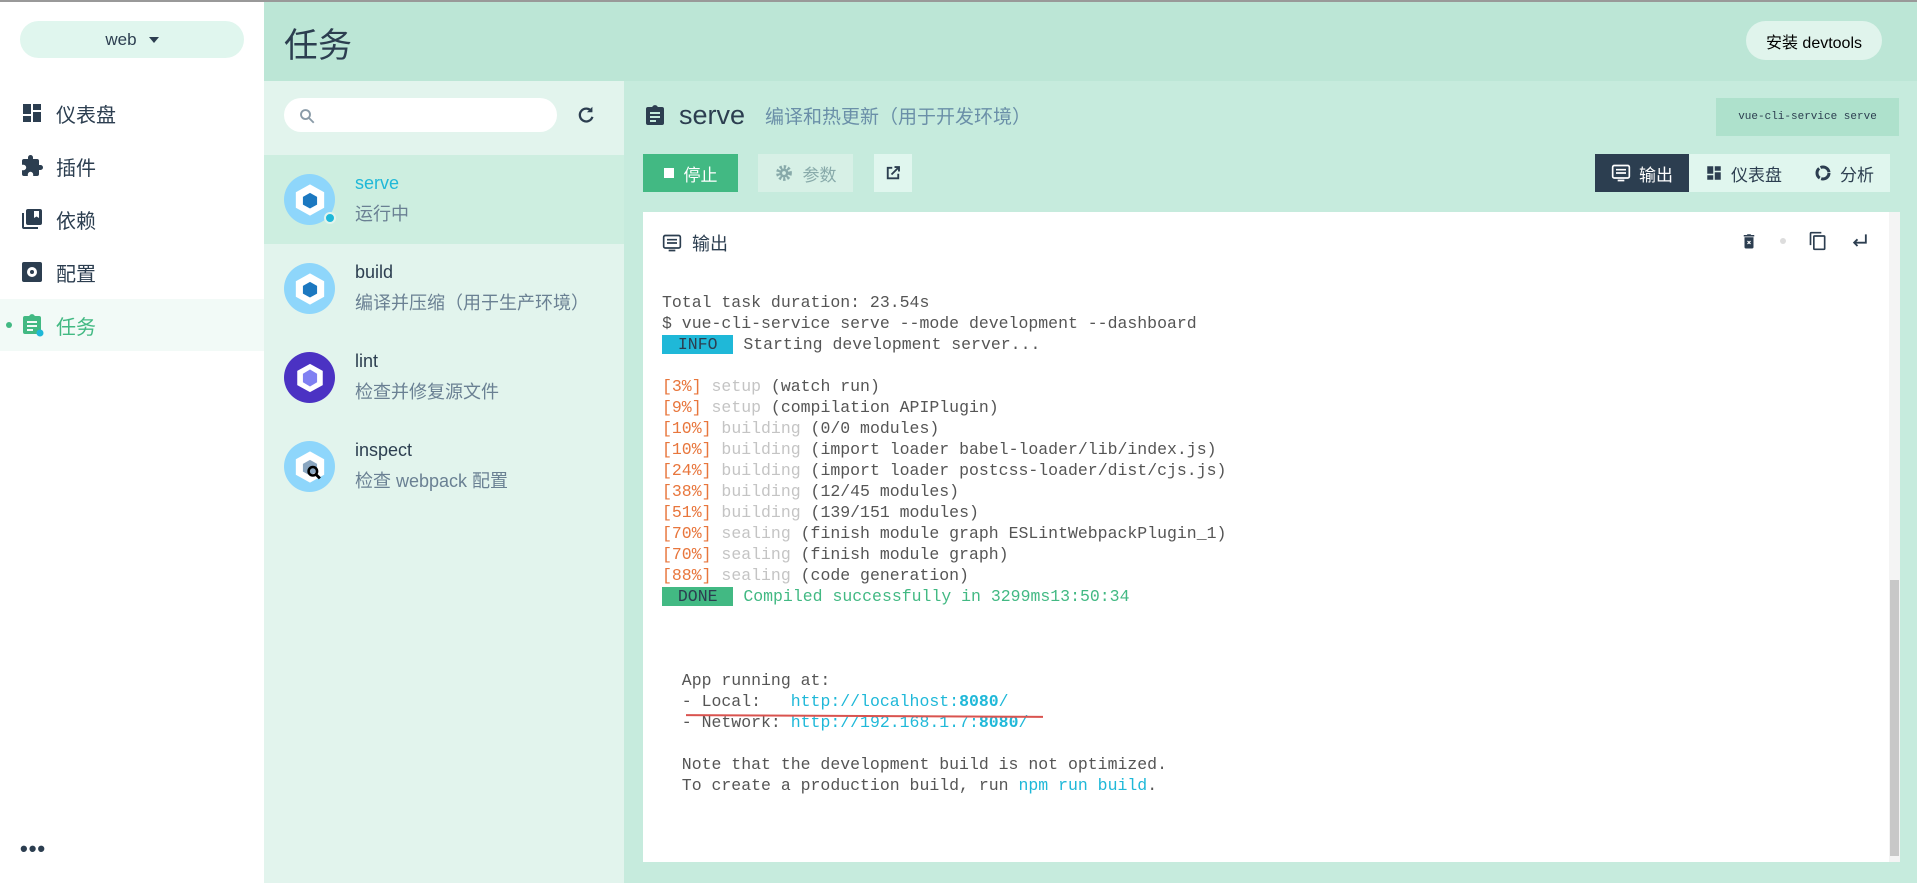 Image resolution: width=1917 pixels, height=883 pixels. What do you see at coordinates (1805, 241) in the screenshot?
I see `output-toolbar` at bounding box center [1805, 241].